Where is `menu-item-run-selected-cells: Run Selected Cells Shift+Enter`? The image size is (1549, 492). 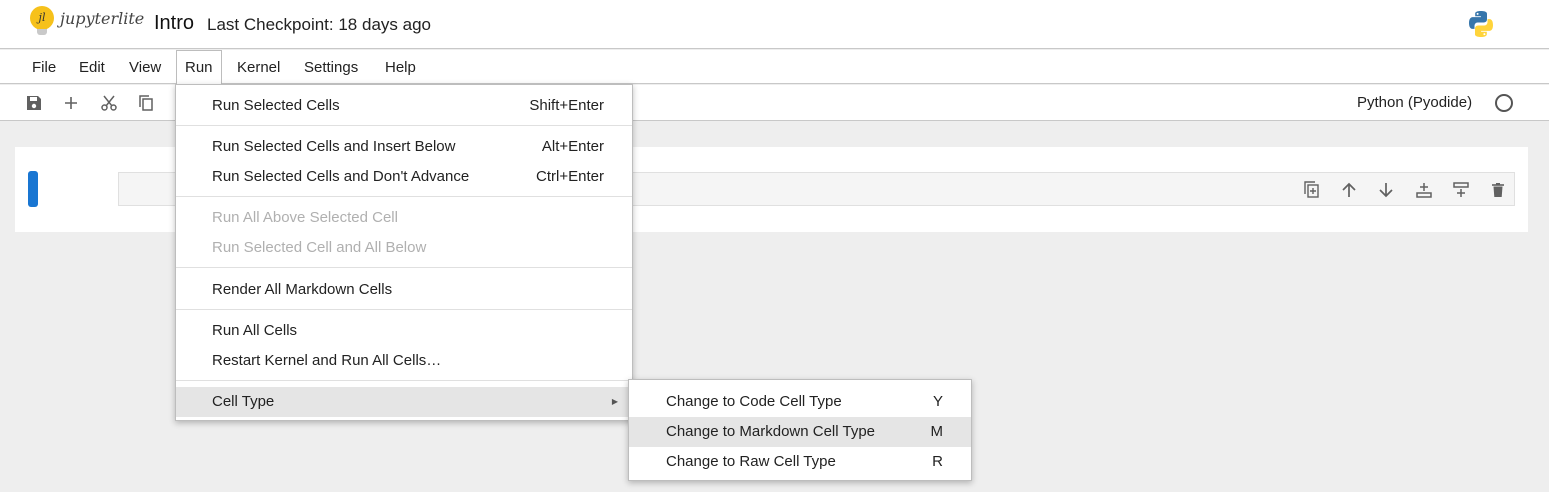
menu-item-run-selected-cells: Run Selected Cells Shift+Enter is located at coordinates (404, 106).